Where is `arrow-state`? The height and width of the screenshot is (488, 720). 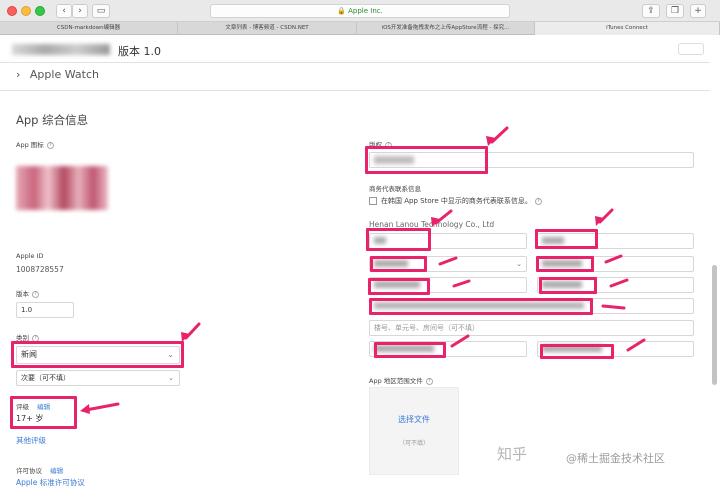
arrow-state is located at coordinates (460, 341).